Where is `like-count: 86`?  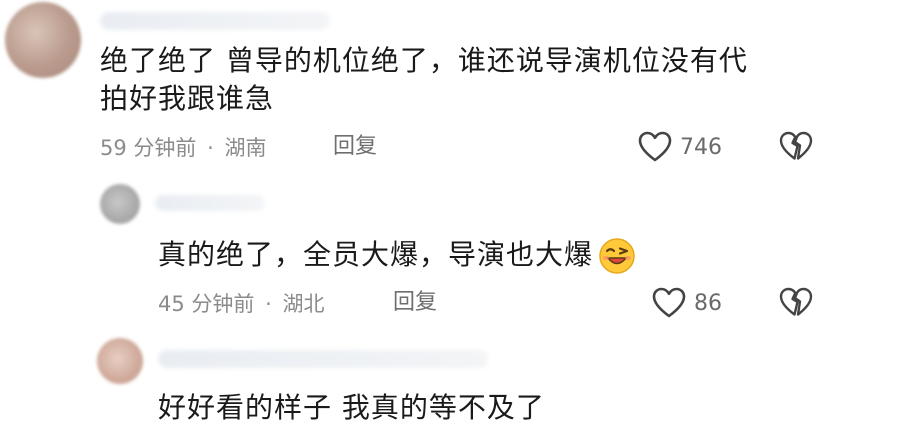
like-count: 86 is located at coordinates (708, 303).